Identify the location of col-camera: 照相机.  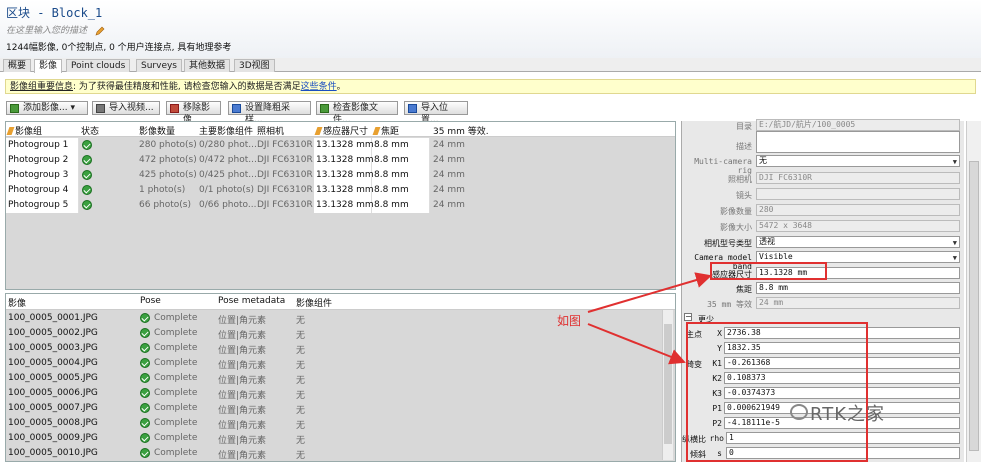
(270, 130).